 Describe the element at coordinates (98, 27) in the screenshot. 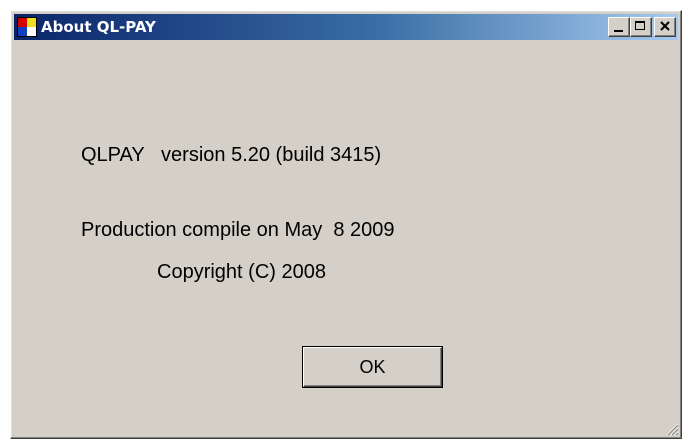

I see `window-title: About QL-PAY` at that location.